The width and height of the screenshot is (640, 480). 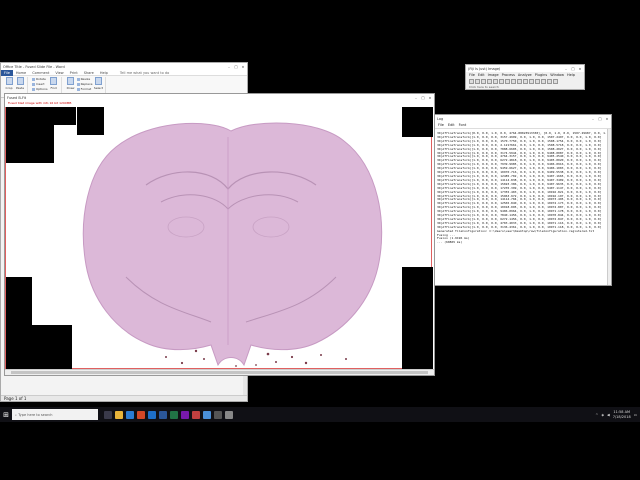 What do you see at coordinates (523, 125) in the screenshot?
I see `log-menu-bar: File Edit Font` at bounding box center [523, 125].